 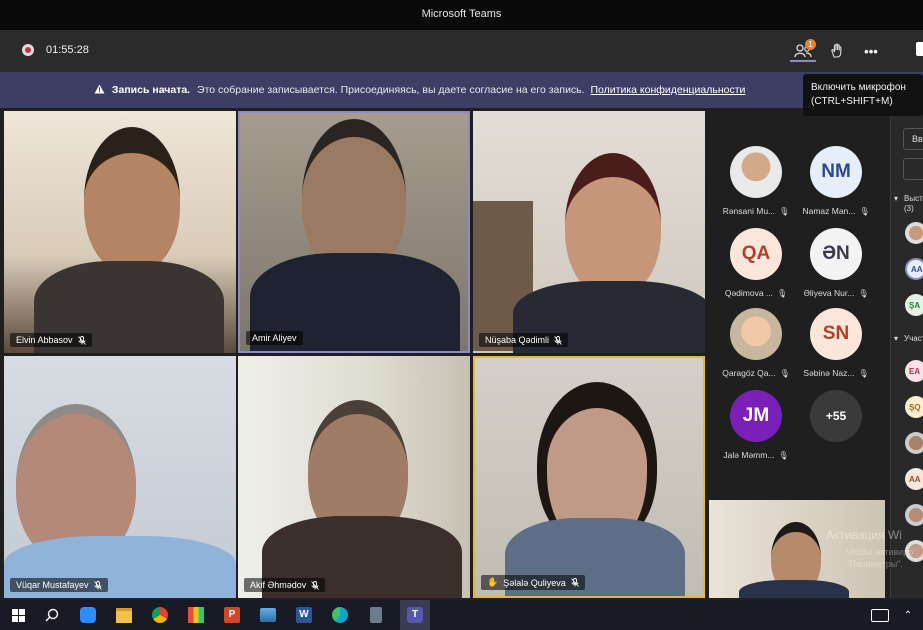 I want to click on photos-icon, so click(x=268, y=615).